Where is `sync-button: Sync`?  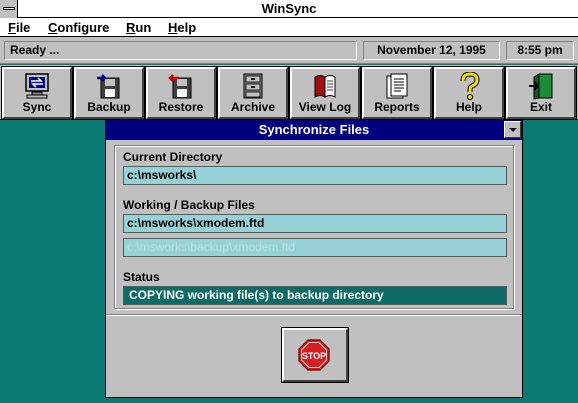
sync-button: Sync is located at coordinates (37, 93).